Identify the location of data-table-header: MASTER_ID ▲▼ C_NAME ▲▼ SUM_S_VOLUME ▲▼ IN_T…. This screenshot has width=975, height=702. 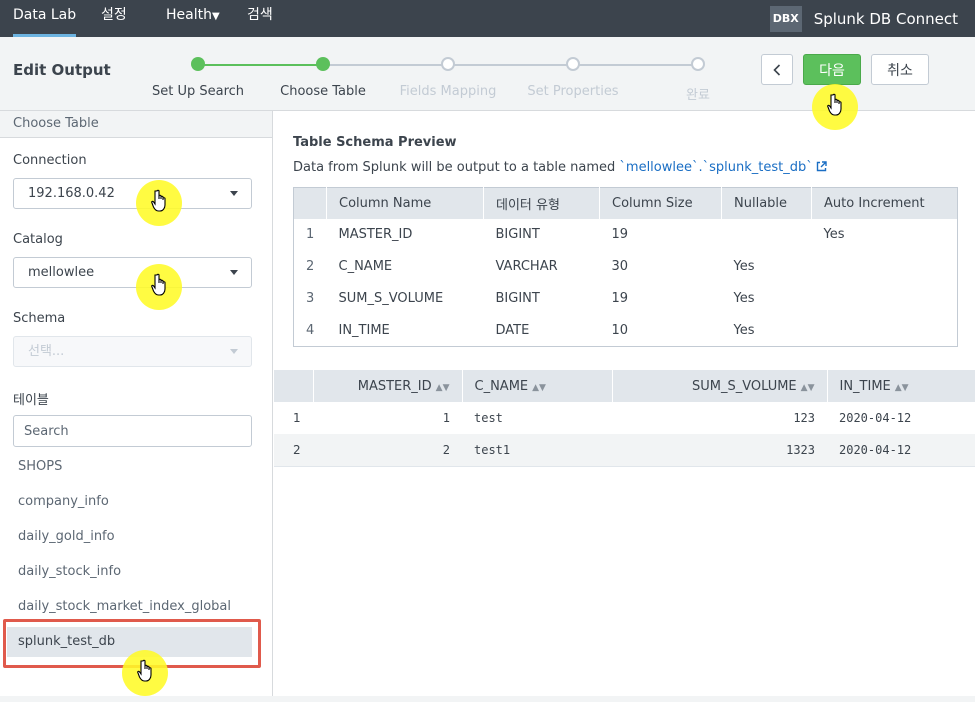
(624, 386).